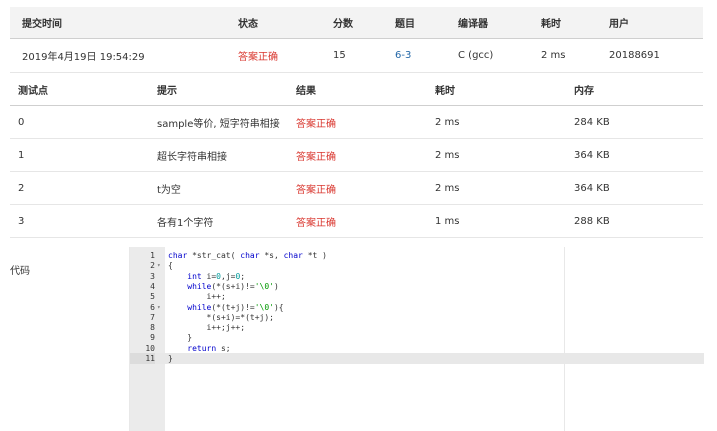 This screenshot has width=717, height=431. I want to click on header-test-point: 测试点, so click(33, 91).